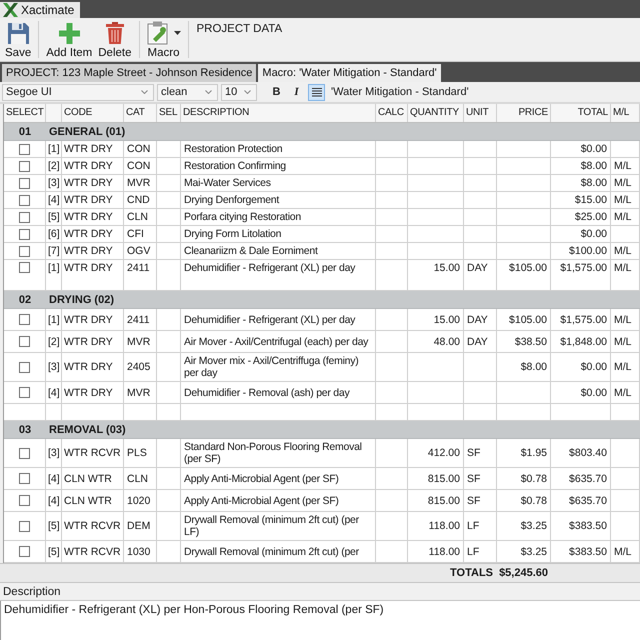  Describe the element at coordinates (87, 132) in the screenshot. I see `group-title: GENERAL (01)` at that location.